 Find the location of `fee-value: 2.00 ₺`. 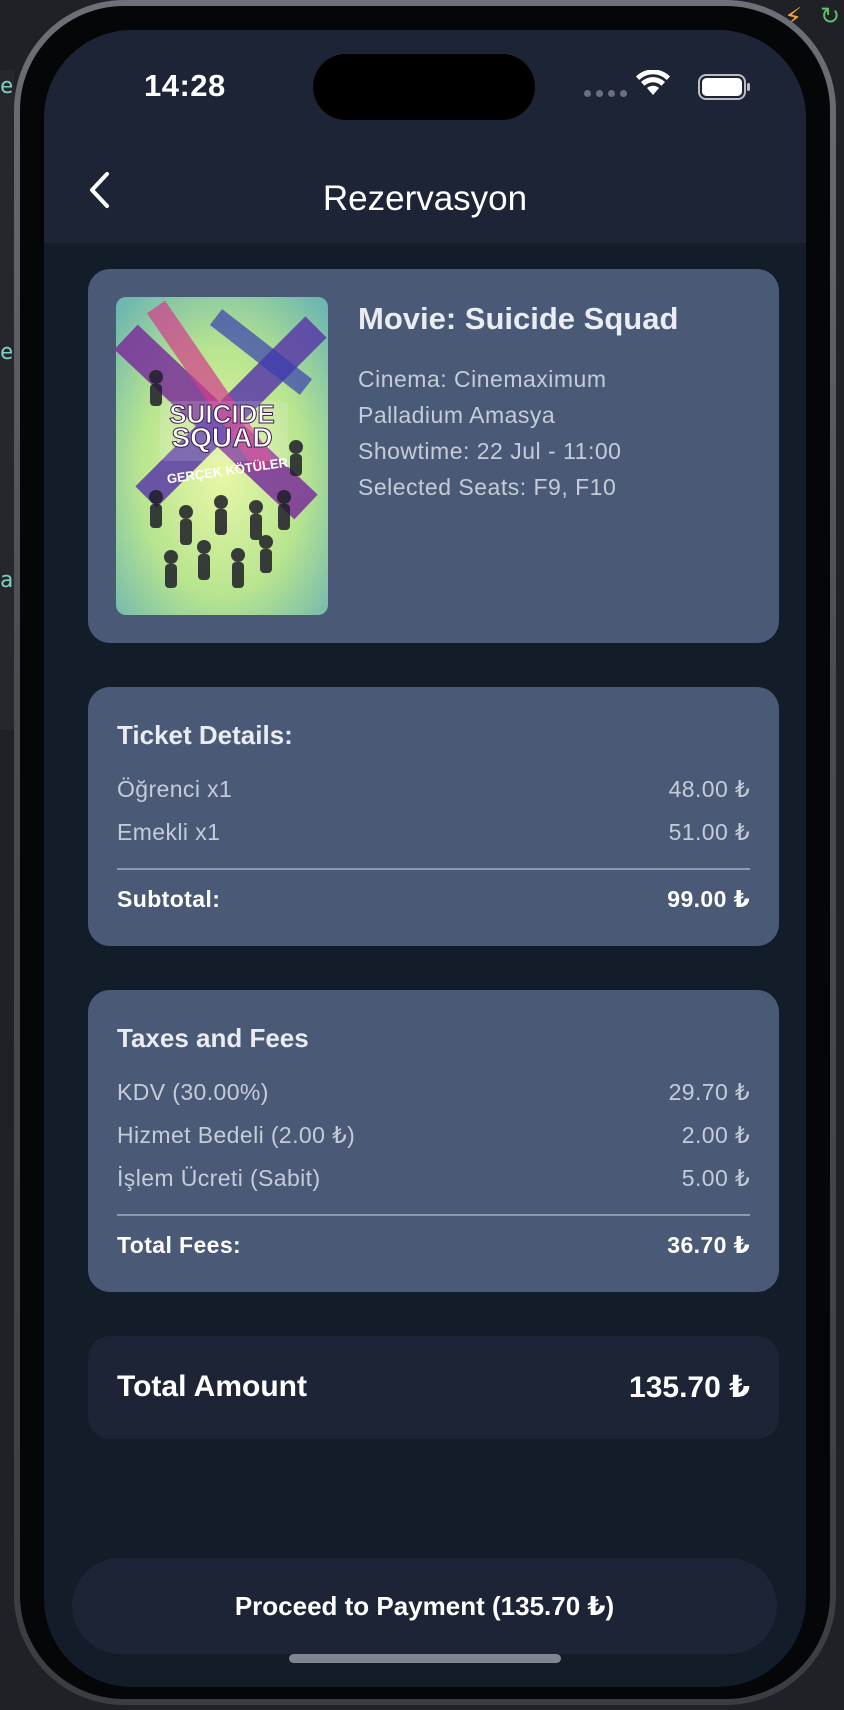

fee-value: 2.00 ₺ is located at coordinates (715, 1135).